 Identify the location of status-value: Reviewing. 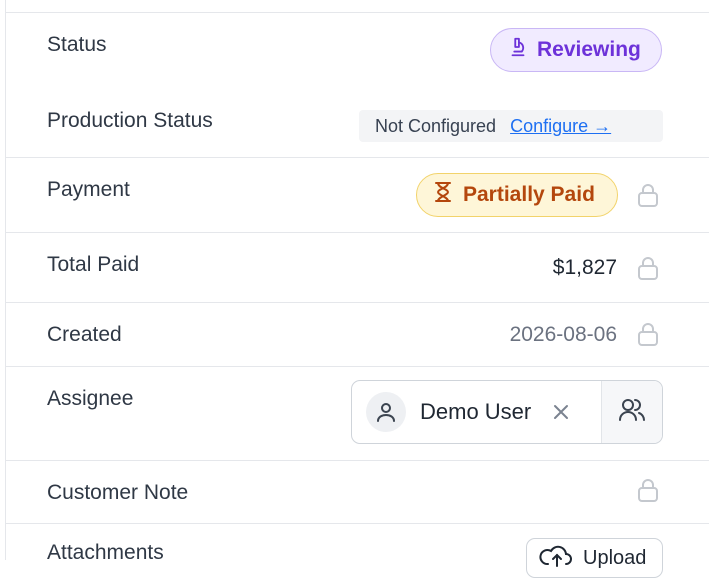
(589, 49).